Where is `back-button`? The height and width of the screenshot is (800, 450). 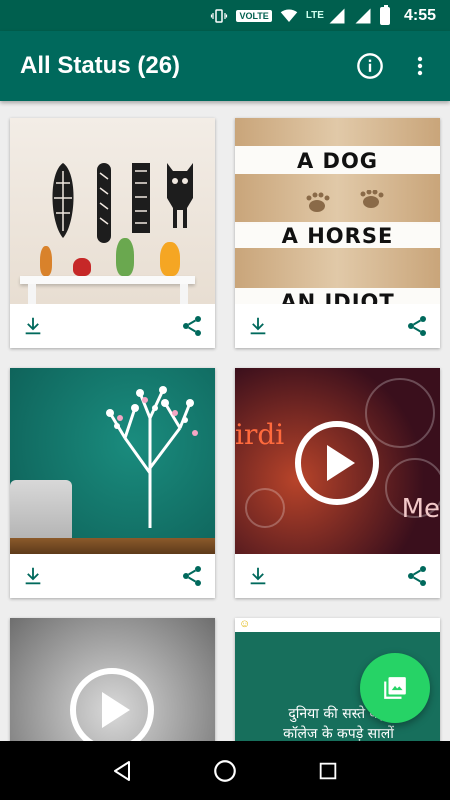
back-button is located at coordinates (122, 771).